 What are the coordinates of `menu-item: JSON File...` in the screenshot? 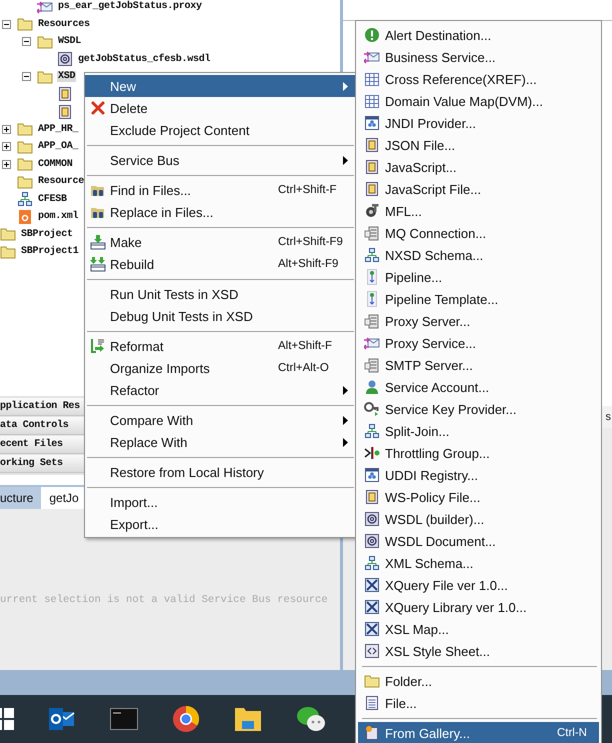 It's located at (478, 145).